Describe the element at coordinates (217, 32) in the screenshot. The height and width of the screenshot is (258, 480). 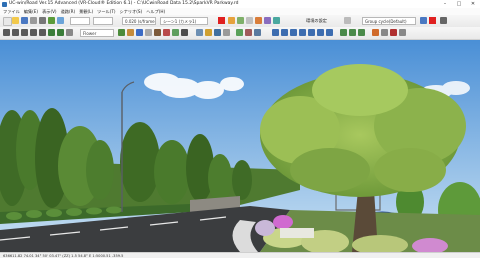
I see `rotate-icon` at that location.